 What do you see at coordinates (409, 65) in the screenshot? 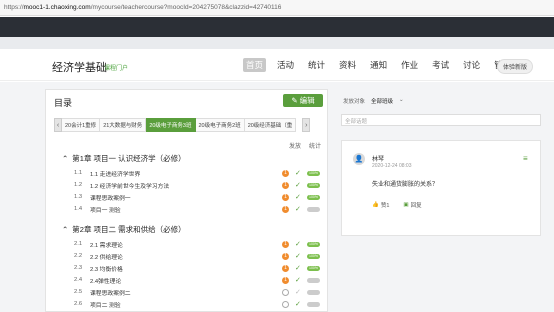
I see `nav-homework: 作业` at bounding box center [409, 65].